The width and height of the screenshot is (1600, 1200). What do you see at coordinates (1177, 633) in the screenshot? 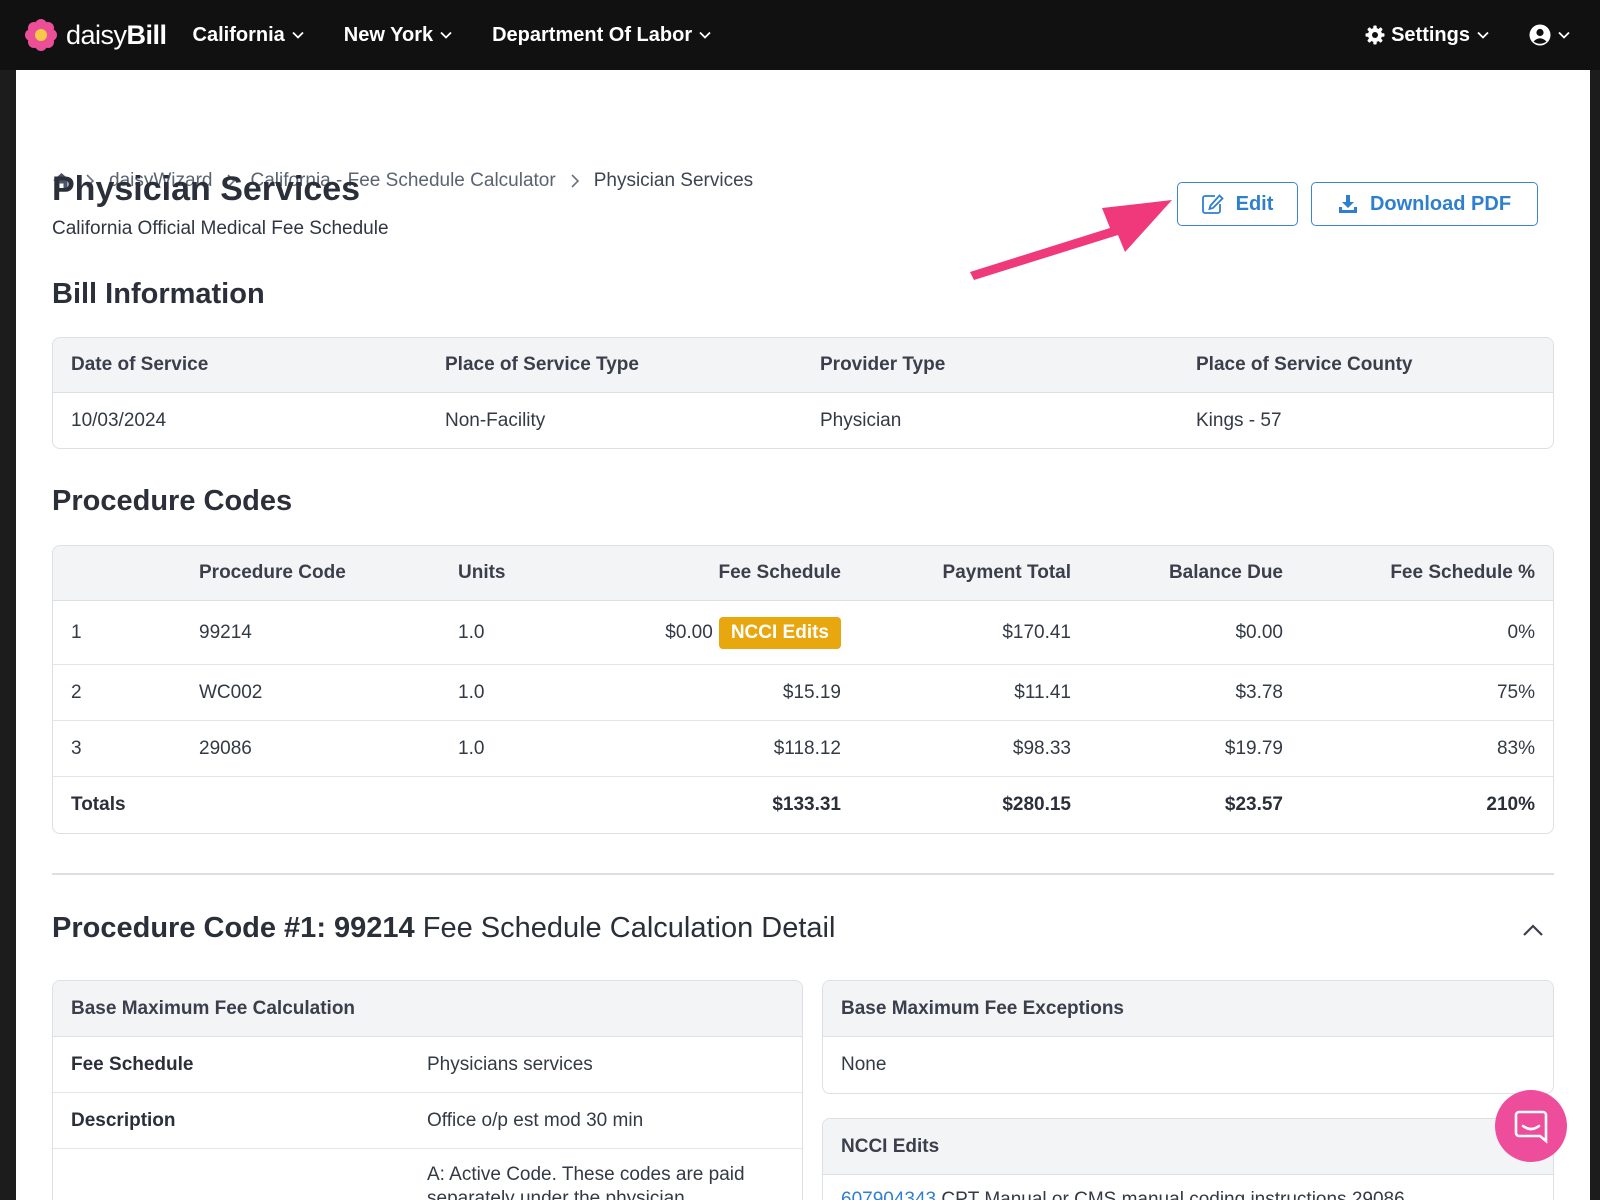
I see `balance-due: $0.00` at bounding box center [1177, 633].